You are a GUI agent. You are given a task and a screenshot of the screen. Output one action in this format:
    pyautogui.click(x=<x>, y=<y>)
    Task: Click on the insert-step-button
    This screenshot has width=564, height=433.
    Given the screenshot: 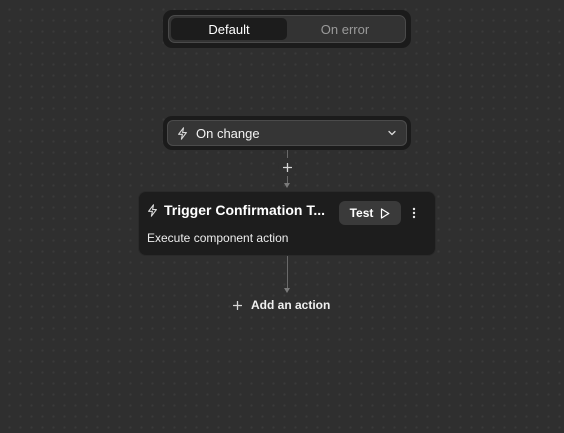 What is the action you would take?
    pyautogui.click(x=287, y=167)
    